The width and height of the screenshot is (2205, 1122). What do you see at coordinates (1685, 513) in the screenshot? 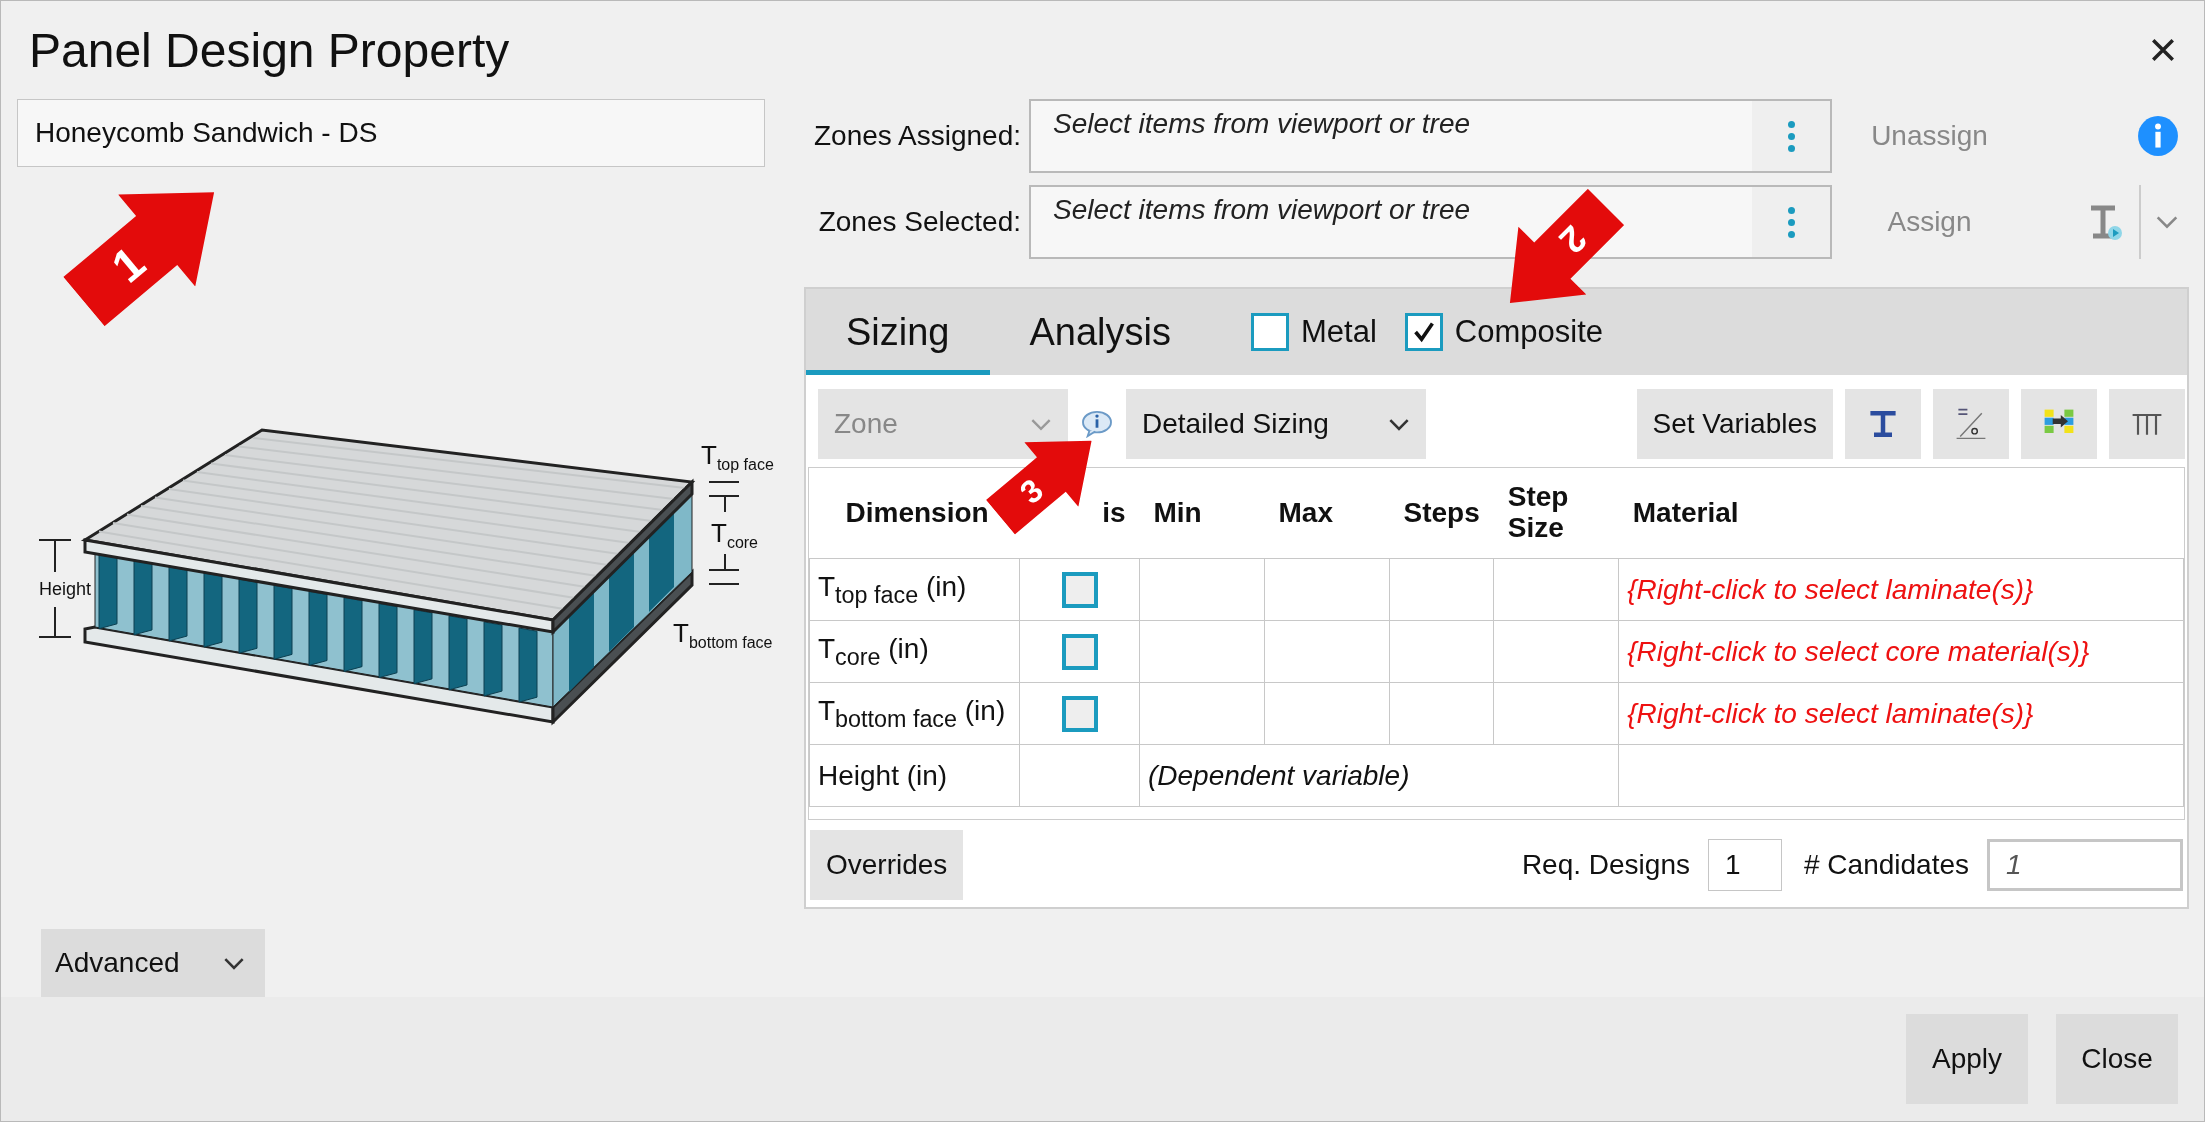
I see `column-header: Material` at bounding box center [1685, 513].